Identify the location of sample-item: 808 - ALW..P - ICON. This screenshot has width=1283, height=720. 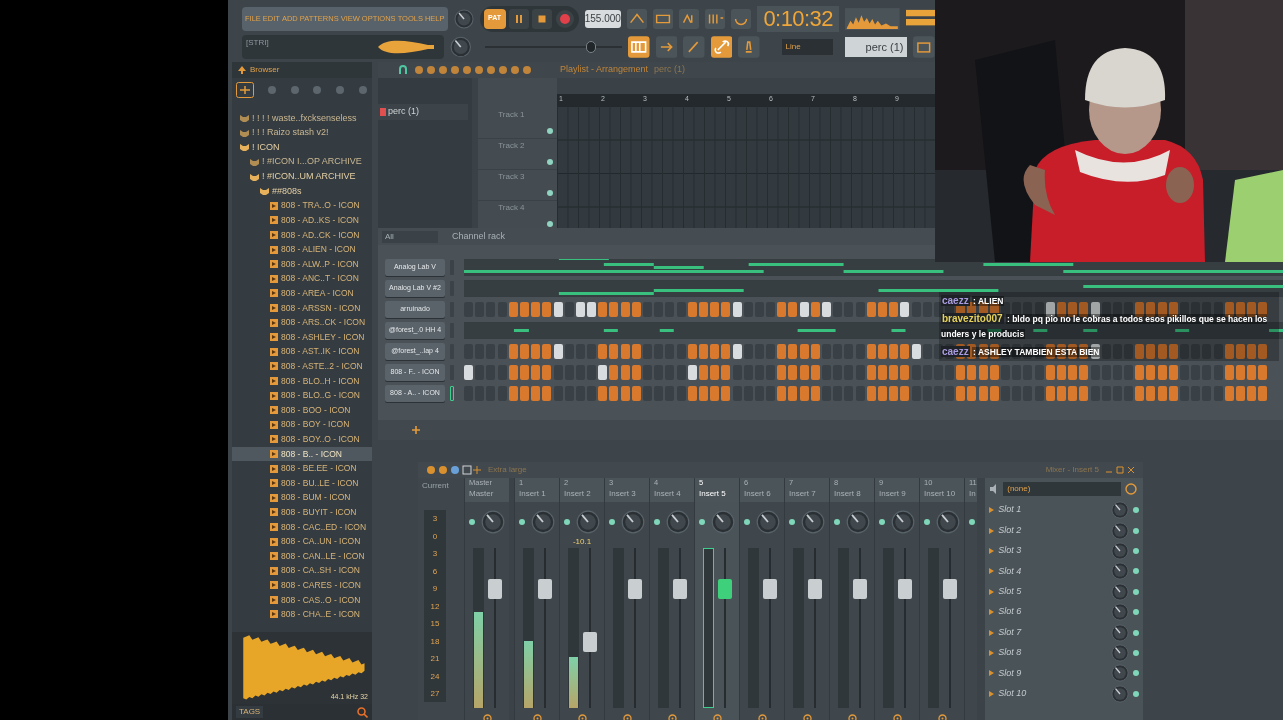
(302, 264).